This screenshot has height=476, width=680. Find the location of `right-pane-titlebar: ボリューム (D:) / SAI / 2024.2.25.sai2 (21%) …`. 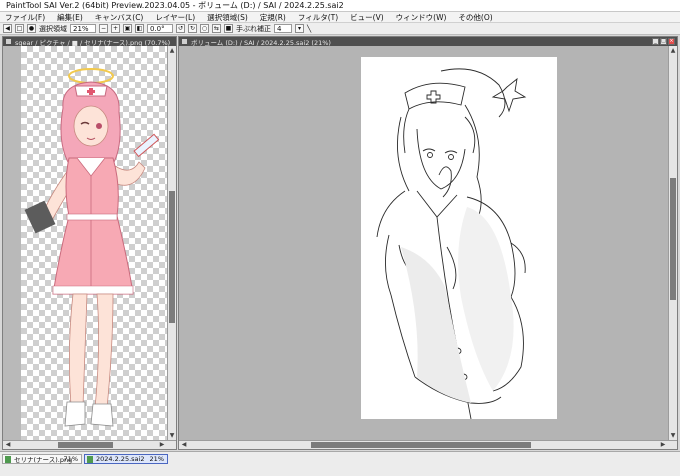

right-pane-titlebar: ボリューム (D:) / SAI / 2024.2.25.sai2 (21%) … is located at coordinates (428, 41).